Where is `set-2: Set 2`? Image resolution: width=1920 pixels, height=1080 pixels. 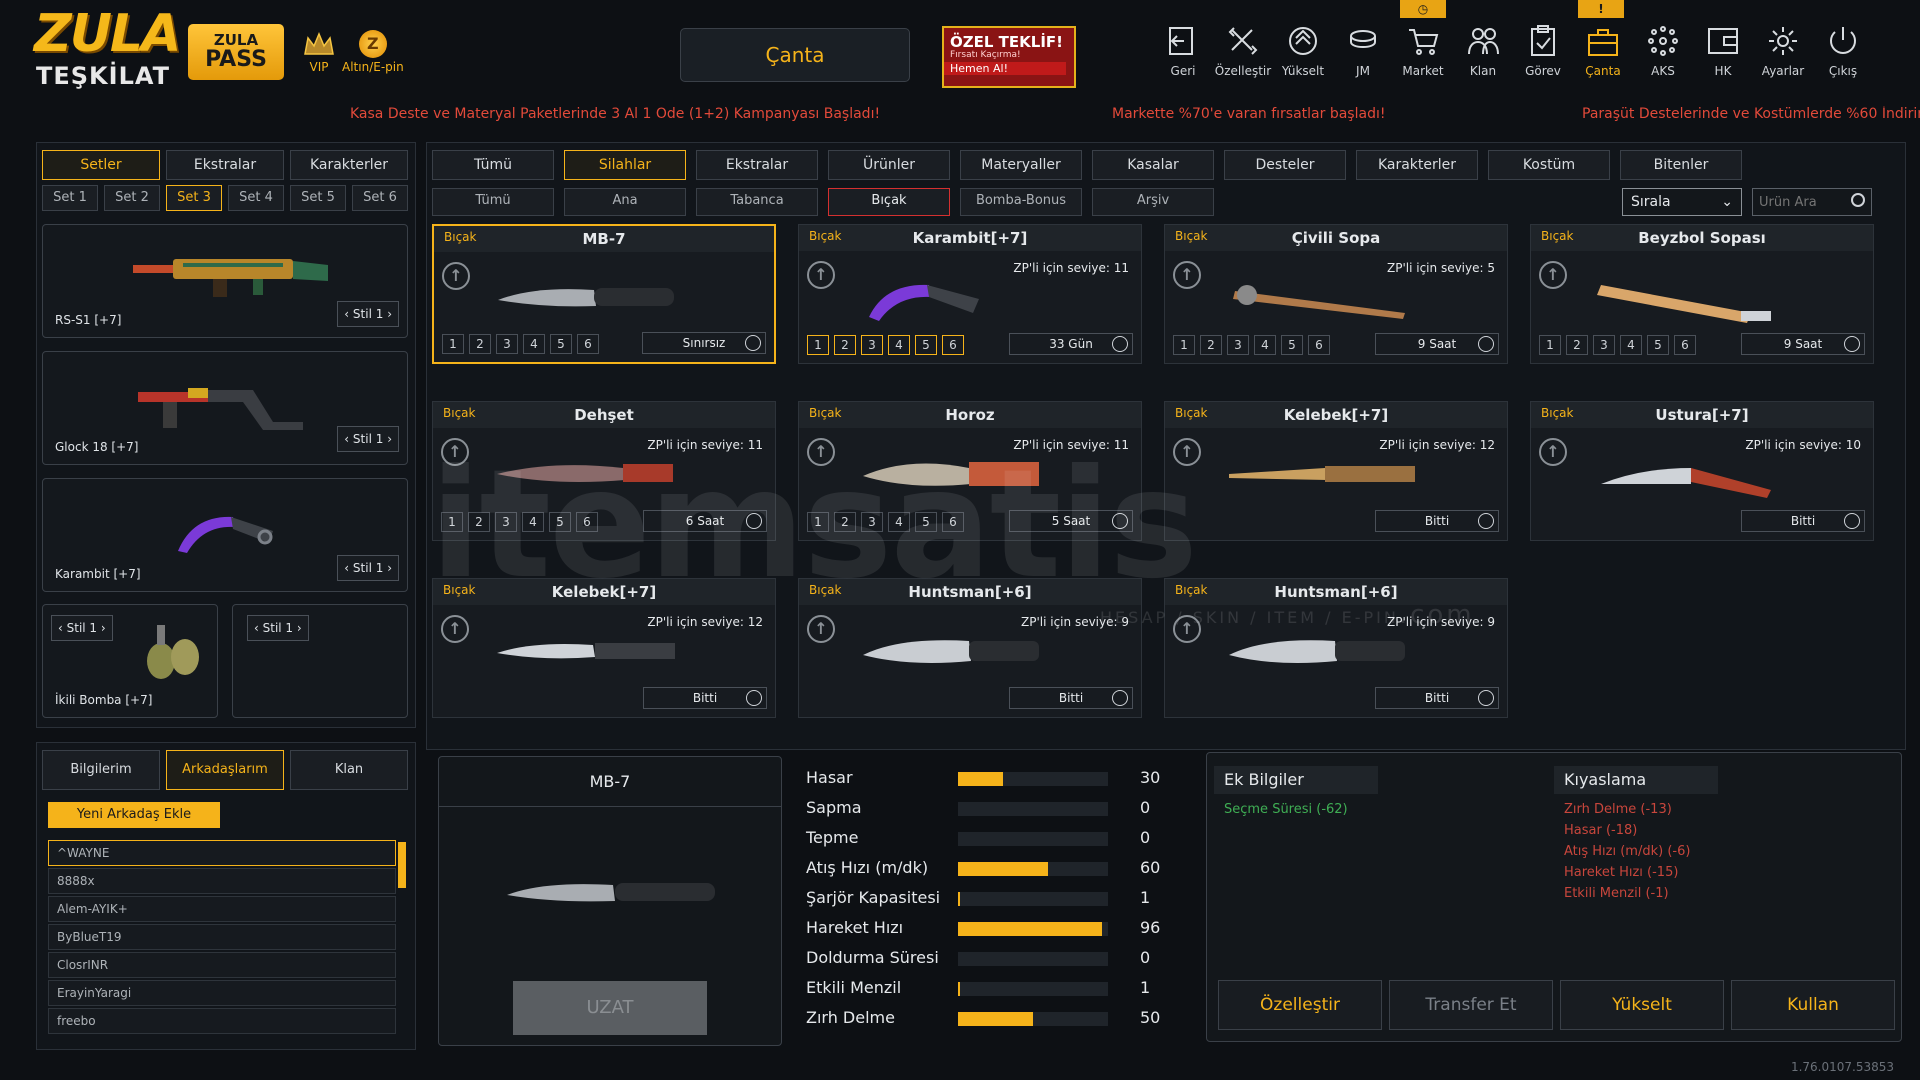 set-2: Set 2 is located at coordinates (132, 198).